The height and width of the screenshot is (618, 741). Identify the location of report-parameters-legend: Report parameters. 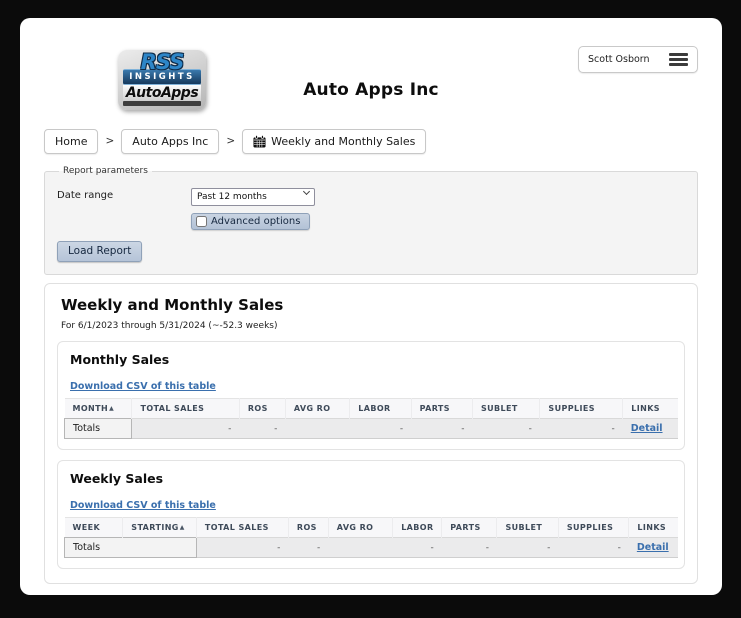
(105, 171).